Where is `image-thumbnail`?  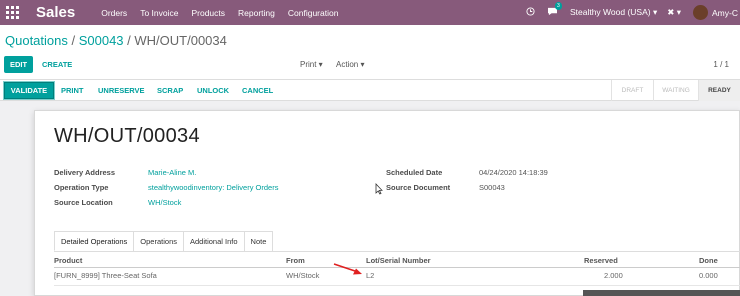
image-thumbnail is located at coordinates (661, 293).